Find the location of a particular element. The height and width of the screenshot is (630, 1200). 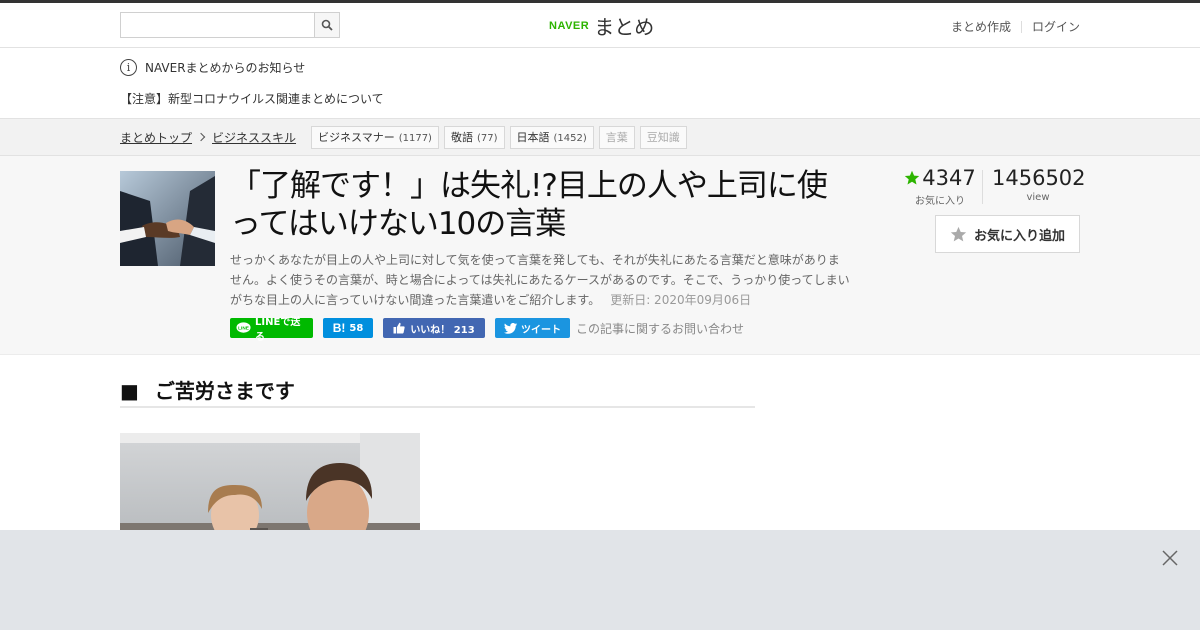

views-stat: 1456502 view is located at coordinates (1039, 184).